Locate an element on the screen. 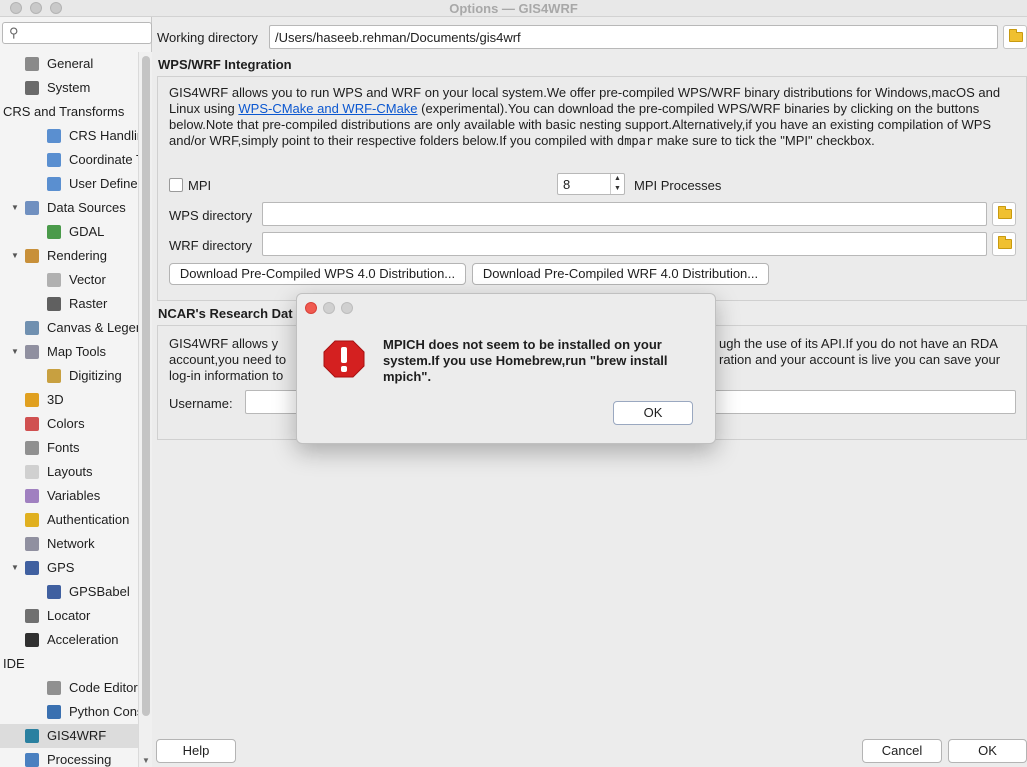 The height and width of the screenshot is (767, 1027). sidebar-item-label: Vector is located at coordinates (87, 279).